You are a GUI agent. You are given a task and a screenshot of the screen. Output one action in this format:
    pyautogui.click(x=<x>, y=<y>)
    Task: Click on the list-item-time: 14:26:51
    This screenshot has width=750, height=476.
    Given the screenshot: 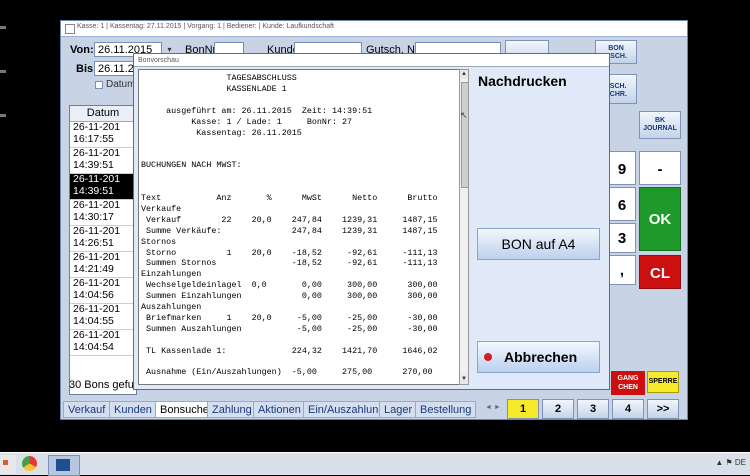 What is the action you would take?
    pyautogui.click(x=93, y=242)
    